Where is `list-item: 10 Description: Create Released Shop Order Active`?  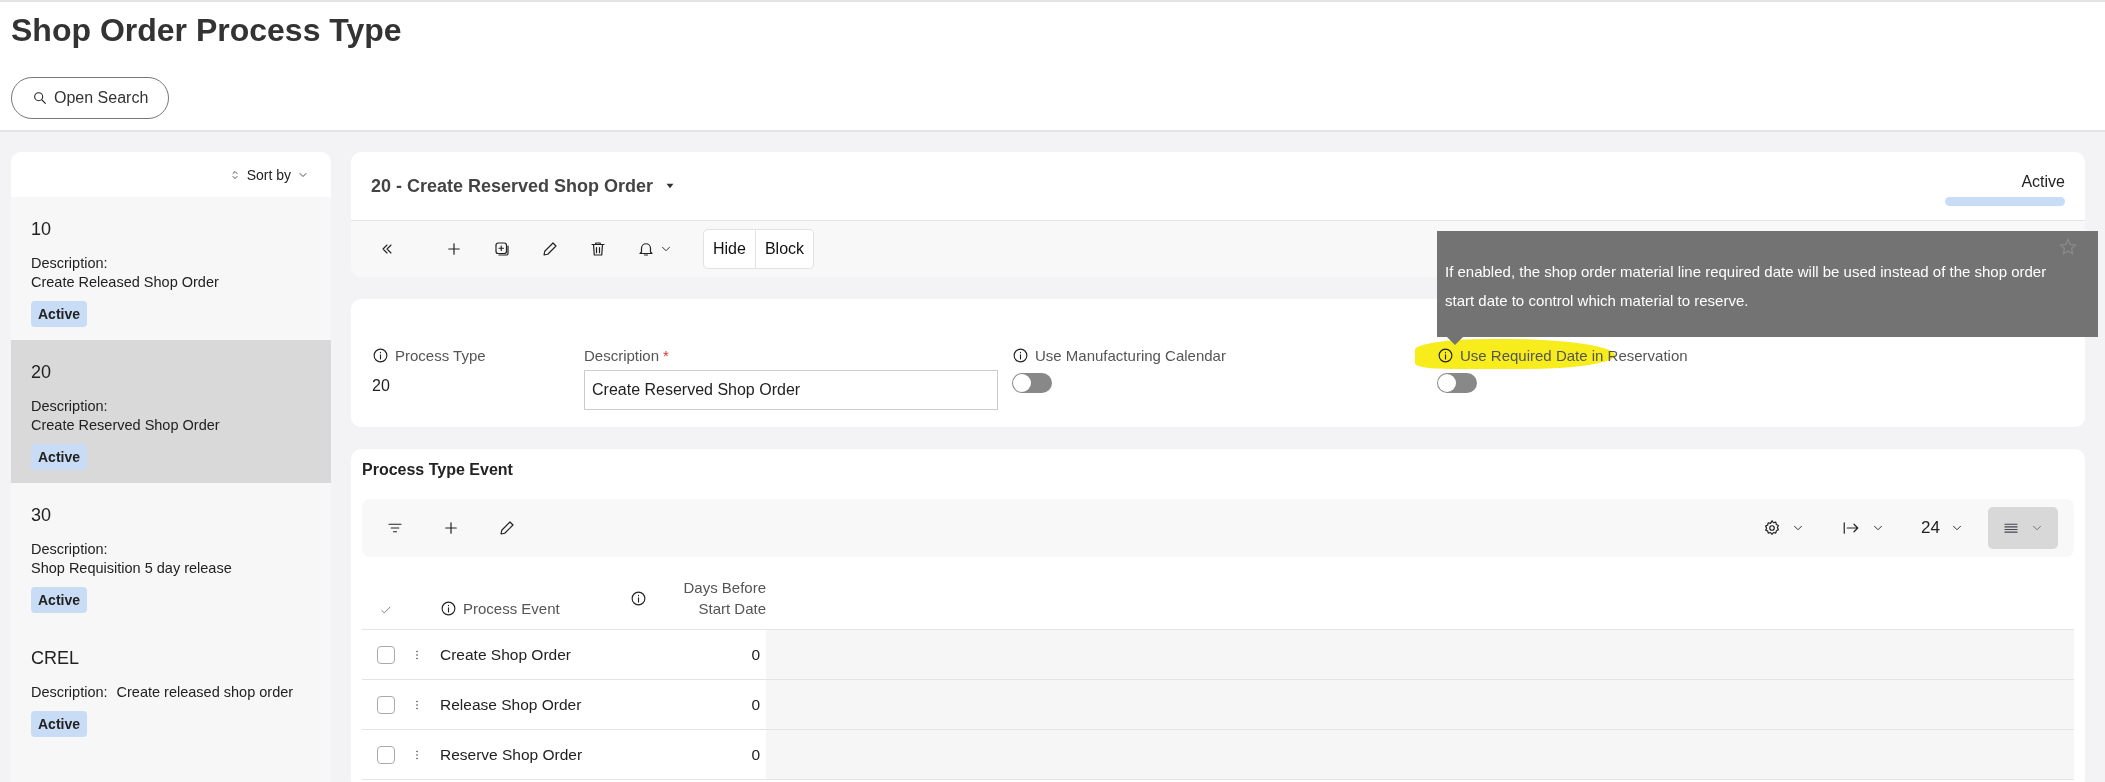
list-item: 10 Description: Create Released Shop Order Active is located at coordinates (171, 268).